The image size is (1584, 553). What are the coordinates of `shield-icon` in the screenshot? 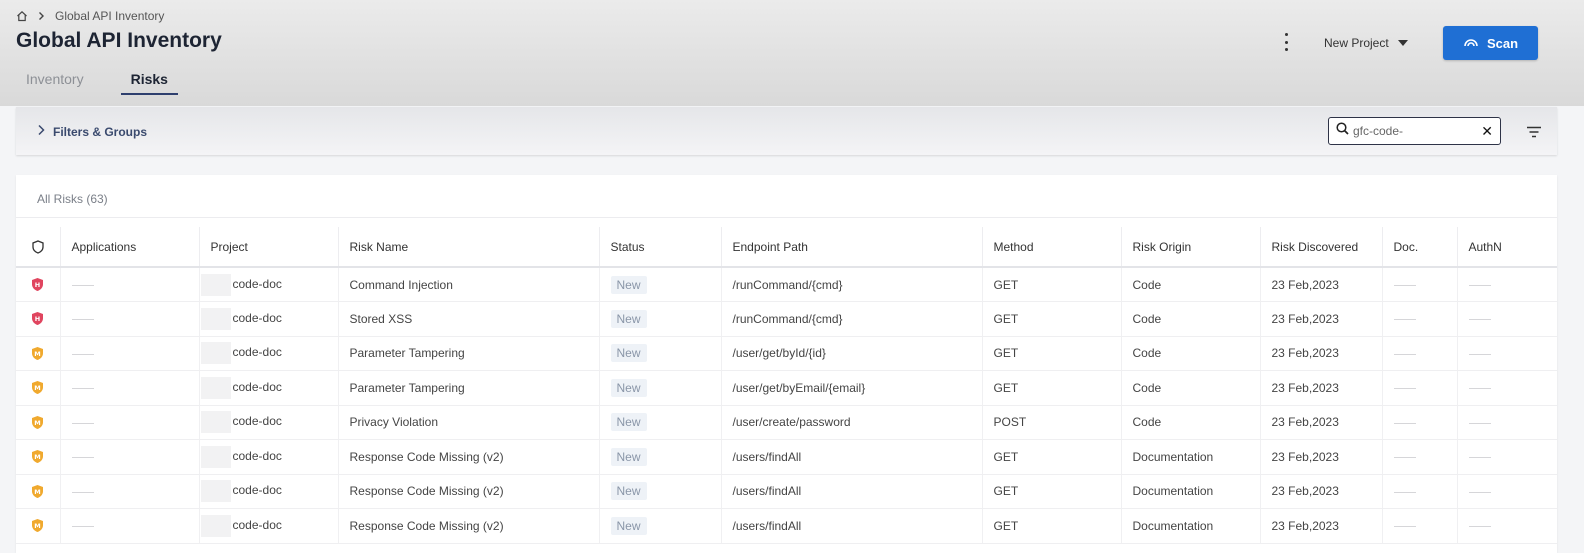 It's located at (38, 246).